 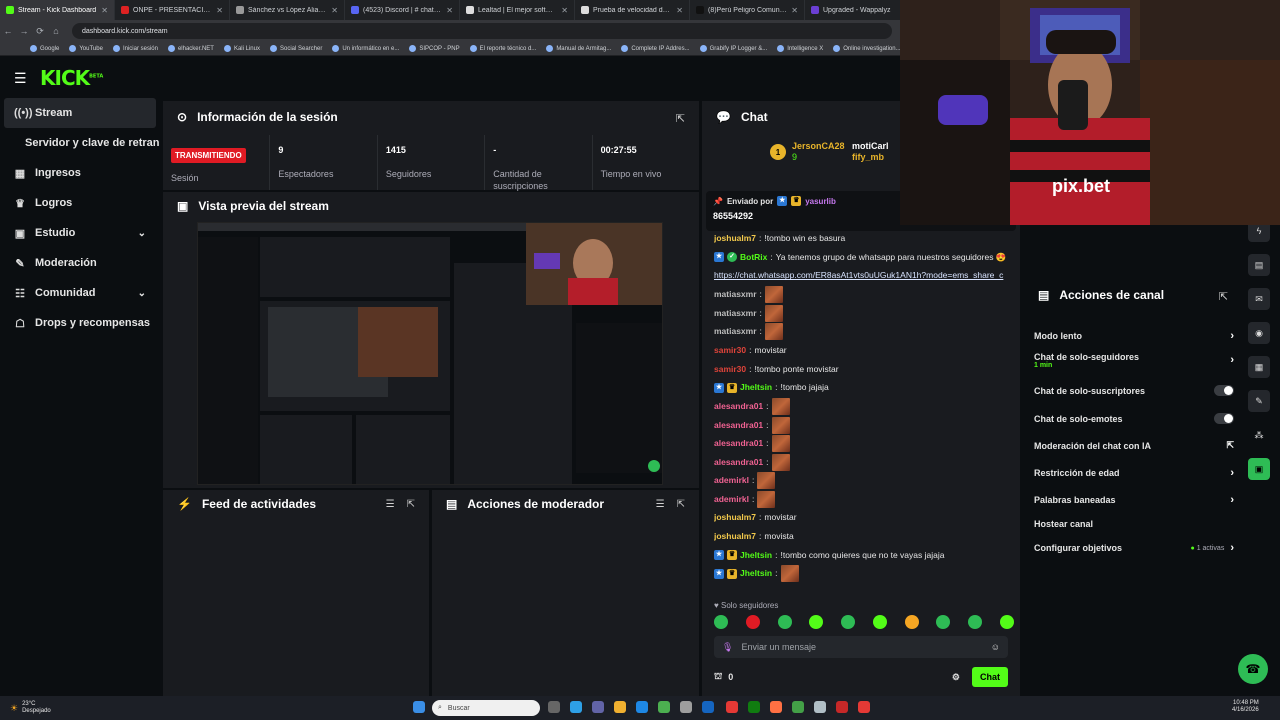 What do you see at coordinates (241, 48) in the screenshot?
I see `bookmark-item: Kali Linux` at bounding box center [241, 48].